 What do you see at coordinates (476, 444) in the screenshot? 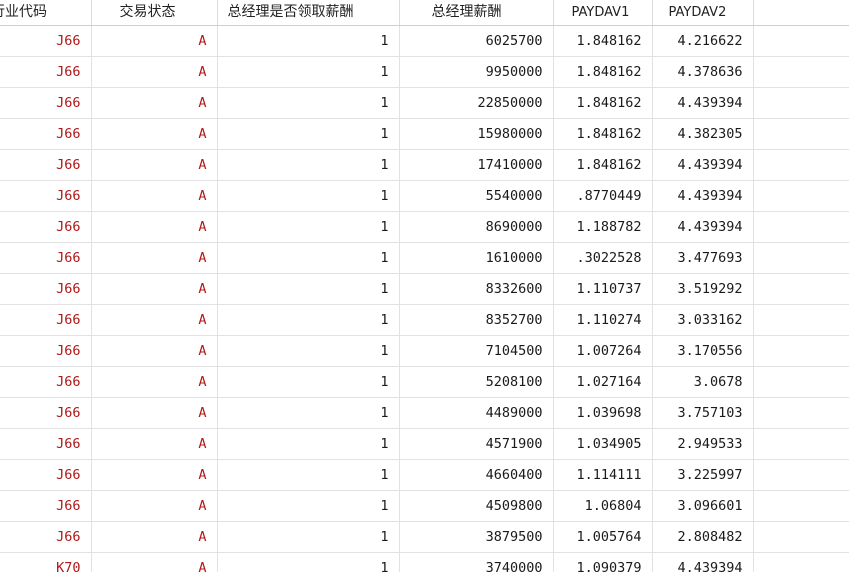
I see `gm-salary-cell: 4571900` at bounding box center [476, 444].